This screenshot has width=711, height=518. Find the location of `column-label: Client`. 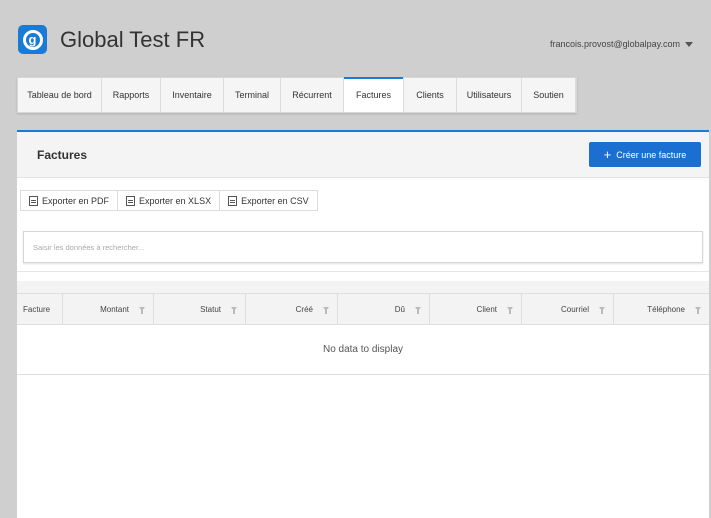

column-label: Client is located at coordinates (486, 309).